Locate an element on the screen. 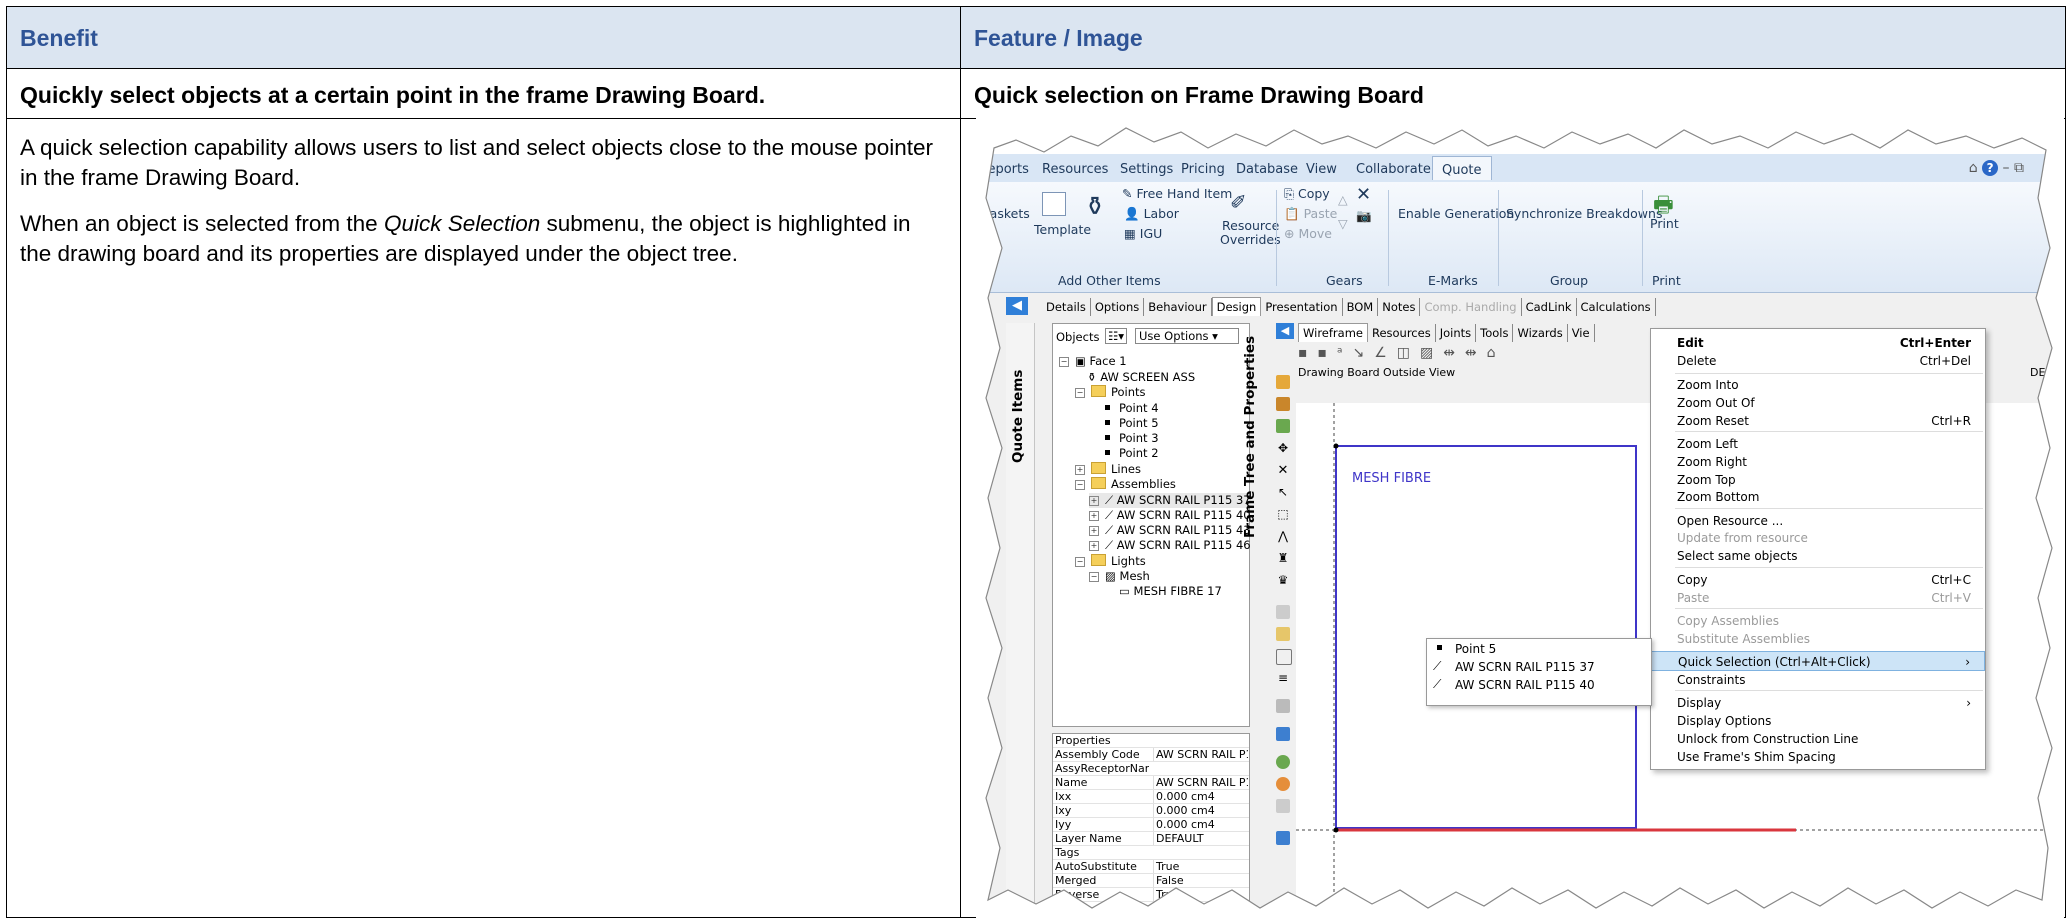  property-value: AW SCRN RAIL P115 is located at coordinates (1200, 782).